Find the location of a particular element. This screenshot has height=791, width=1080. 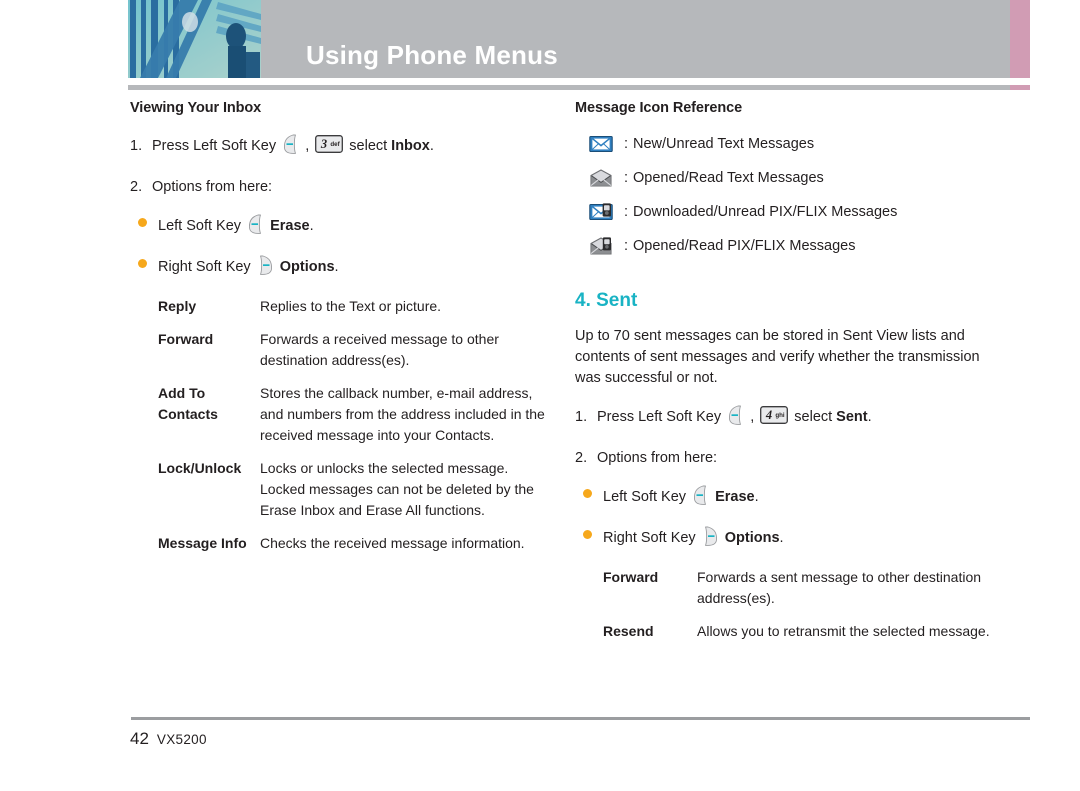

option-row: Reply Replies to the Text or picture. is located at coordinates (337, 306).